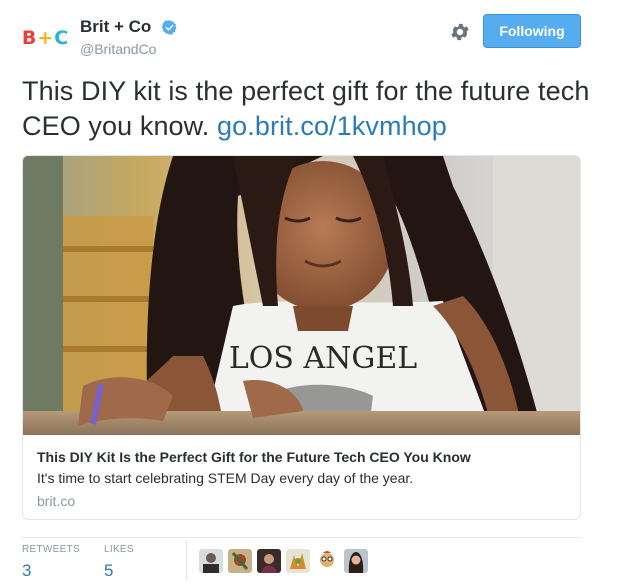  Describe the element at coordinates (332, 126) in the screenshot. I see `tweet-link: go.brit.co/1kvmhop` at that location.